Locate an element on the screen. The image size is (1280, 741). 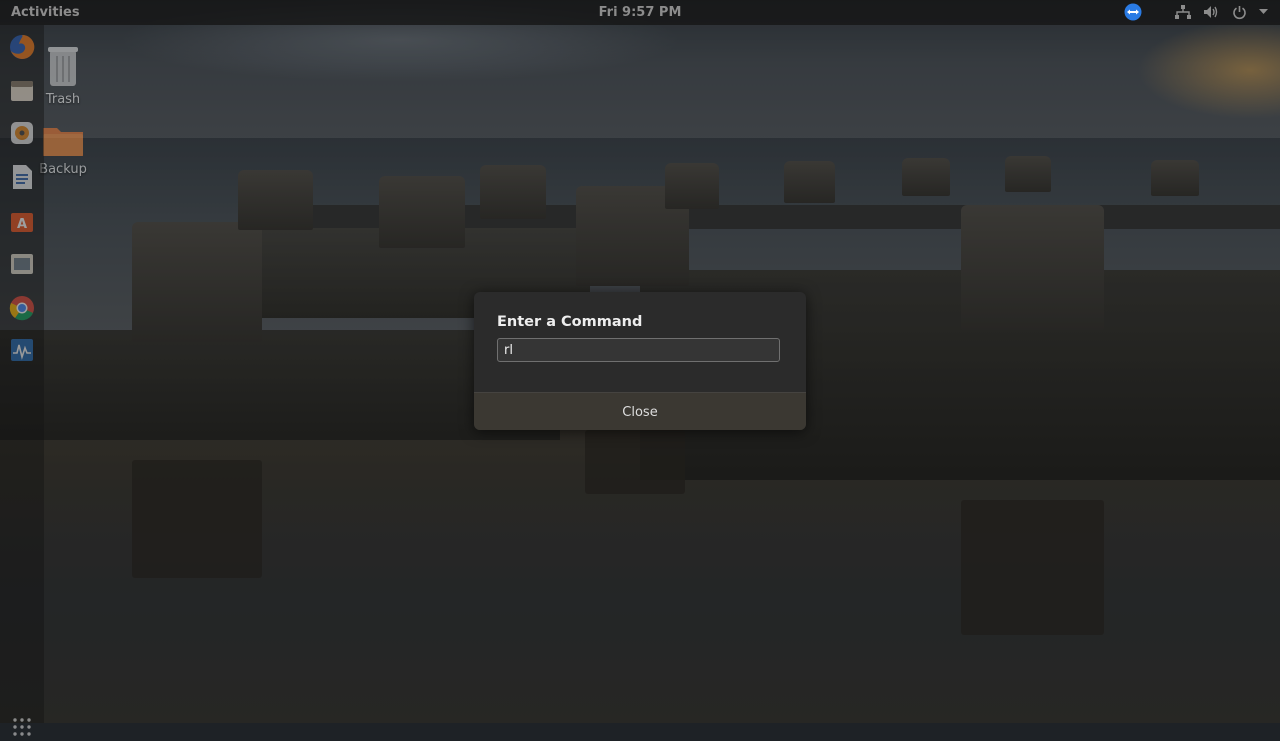
activities-button: Activities is located at coordinates (45, 12).